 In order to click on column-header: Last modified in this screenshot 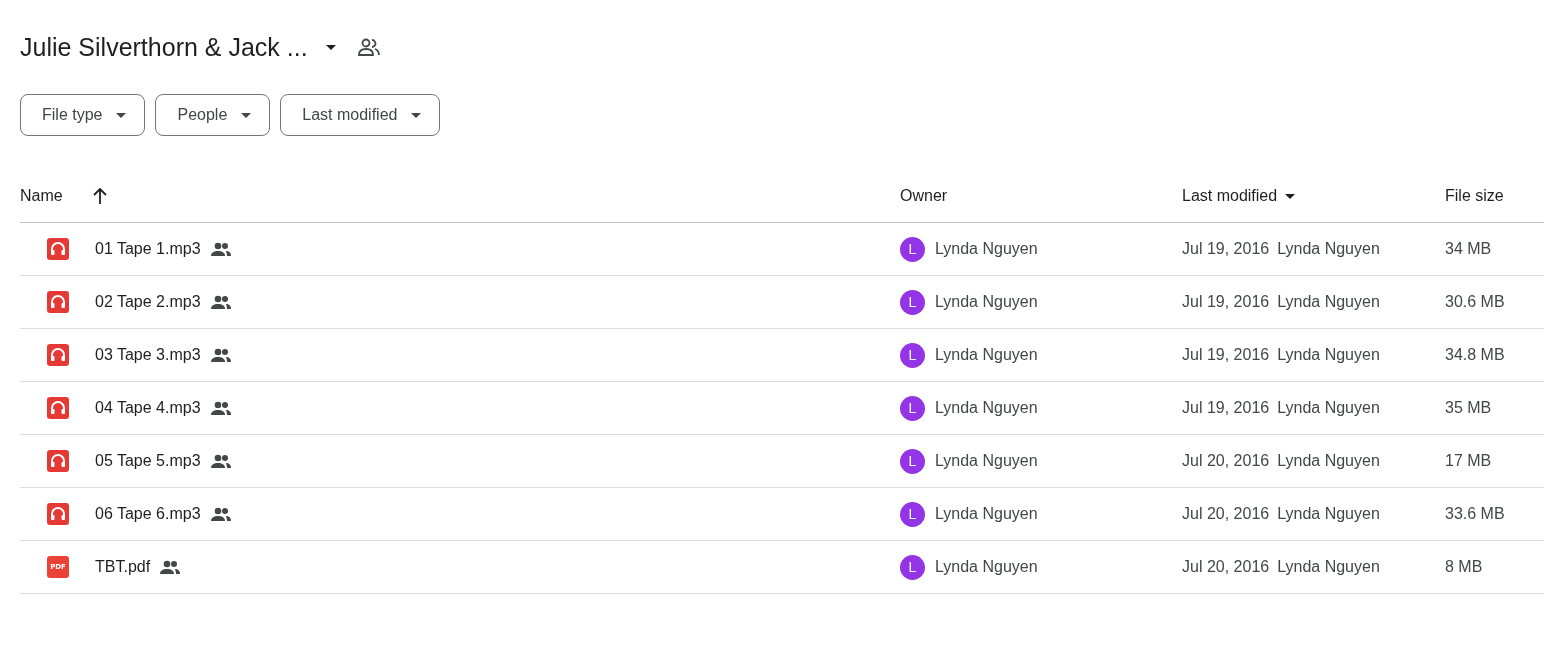, I will do `click(1230, 196)`.